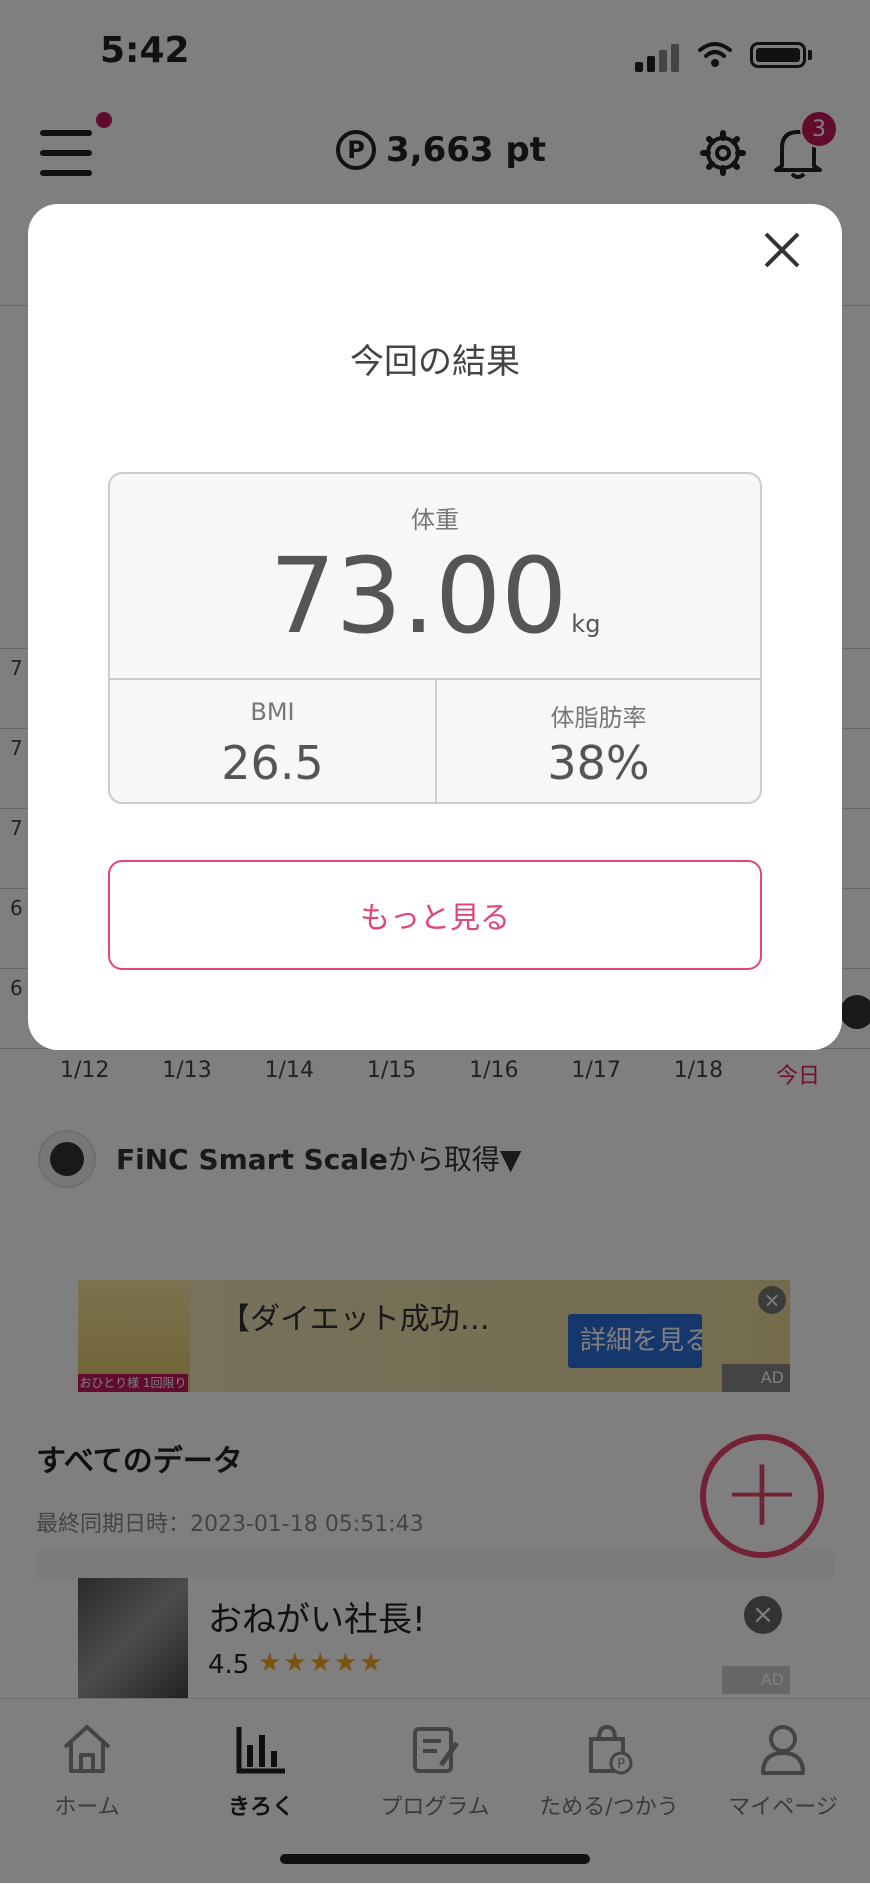  Describe the element at coordinates (435, 362) in the screenshot. I see `modal-title: 今回の結果` at that location.